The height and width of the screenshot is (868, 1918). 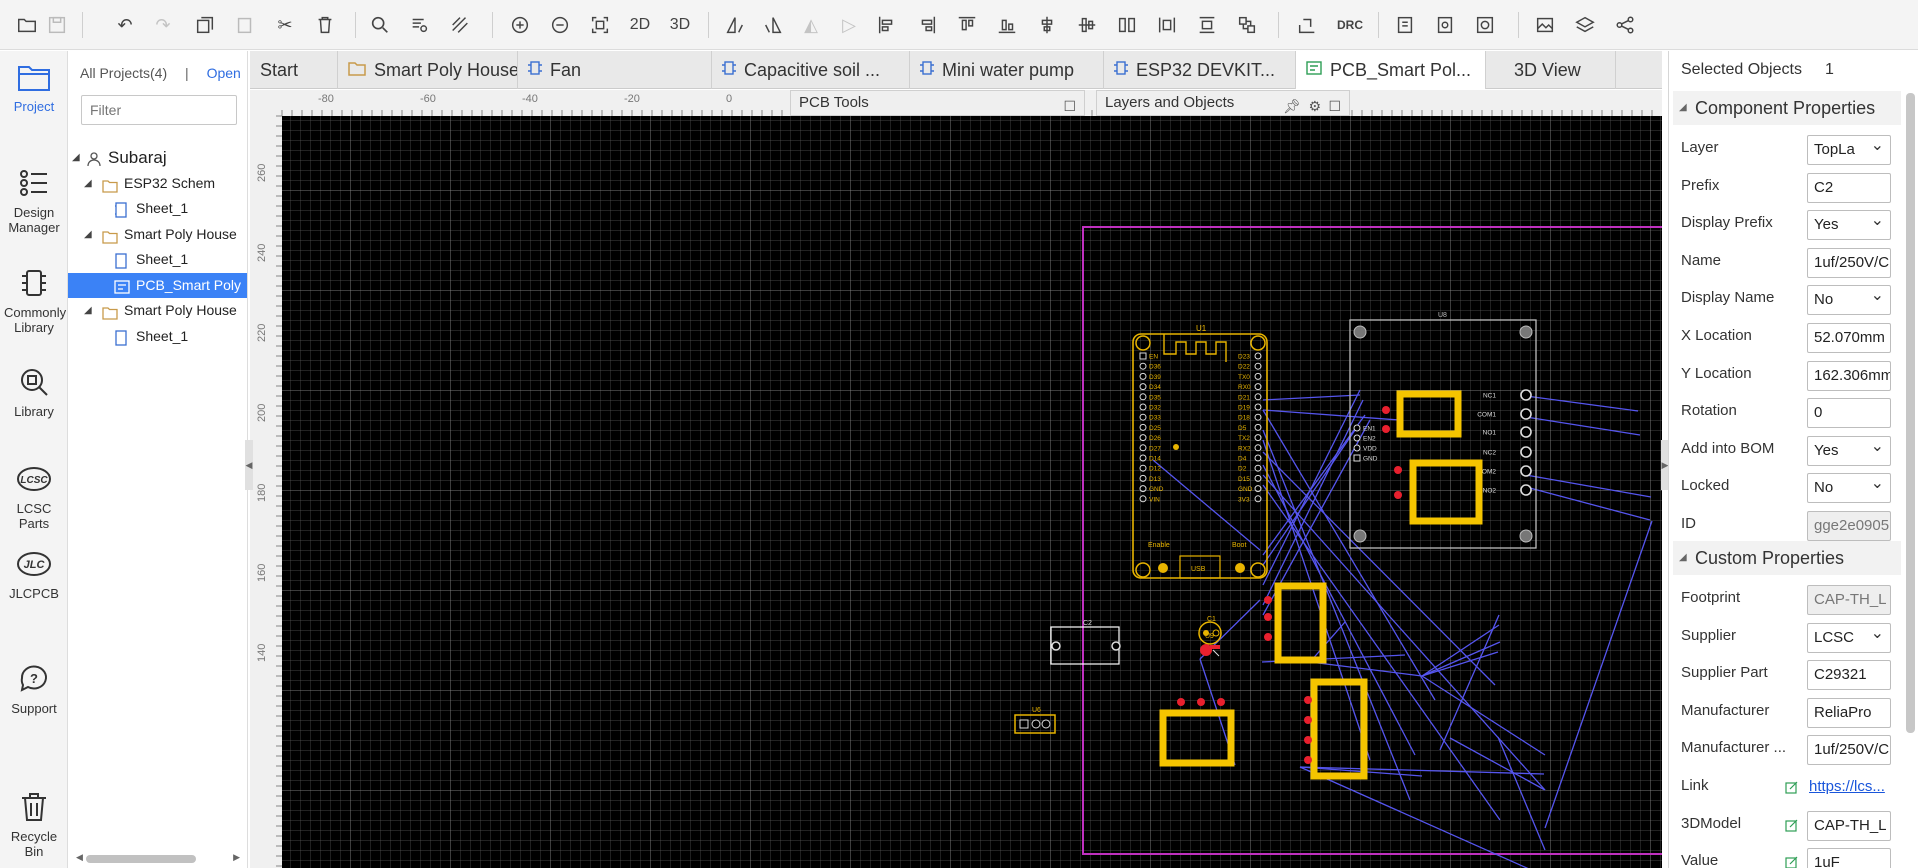 I want to click on filter-input, so click(x=159, y=110).